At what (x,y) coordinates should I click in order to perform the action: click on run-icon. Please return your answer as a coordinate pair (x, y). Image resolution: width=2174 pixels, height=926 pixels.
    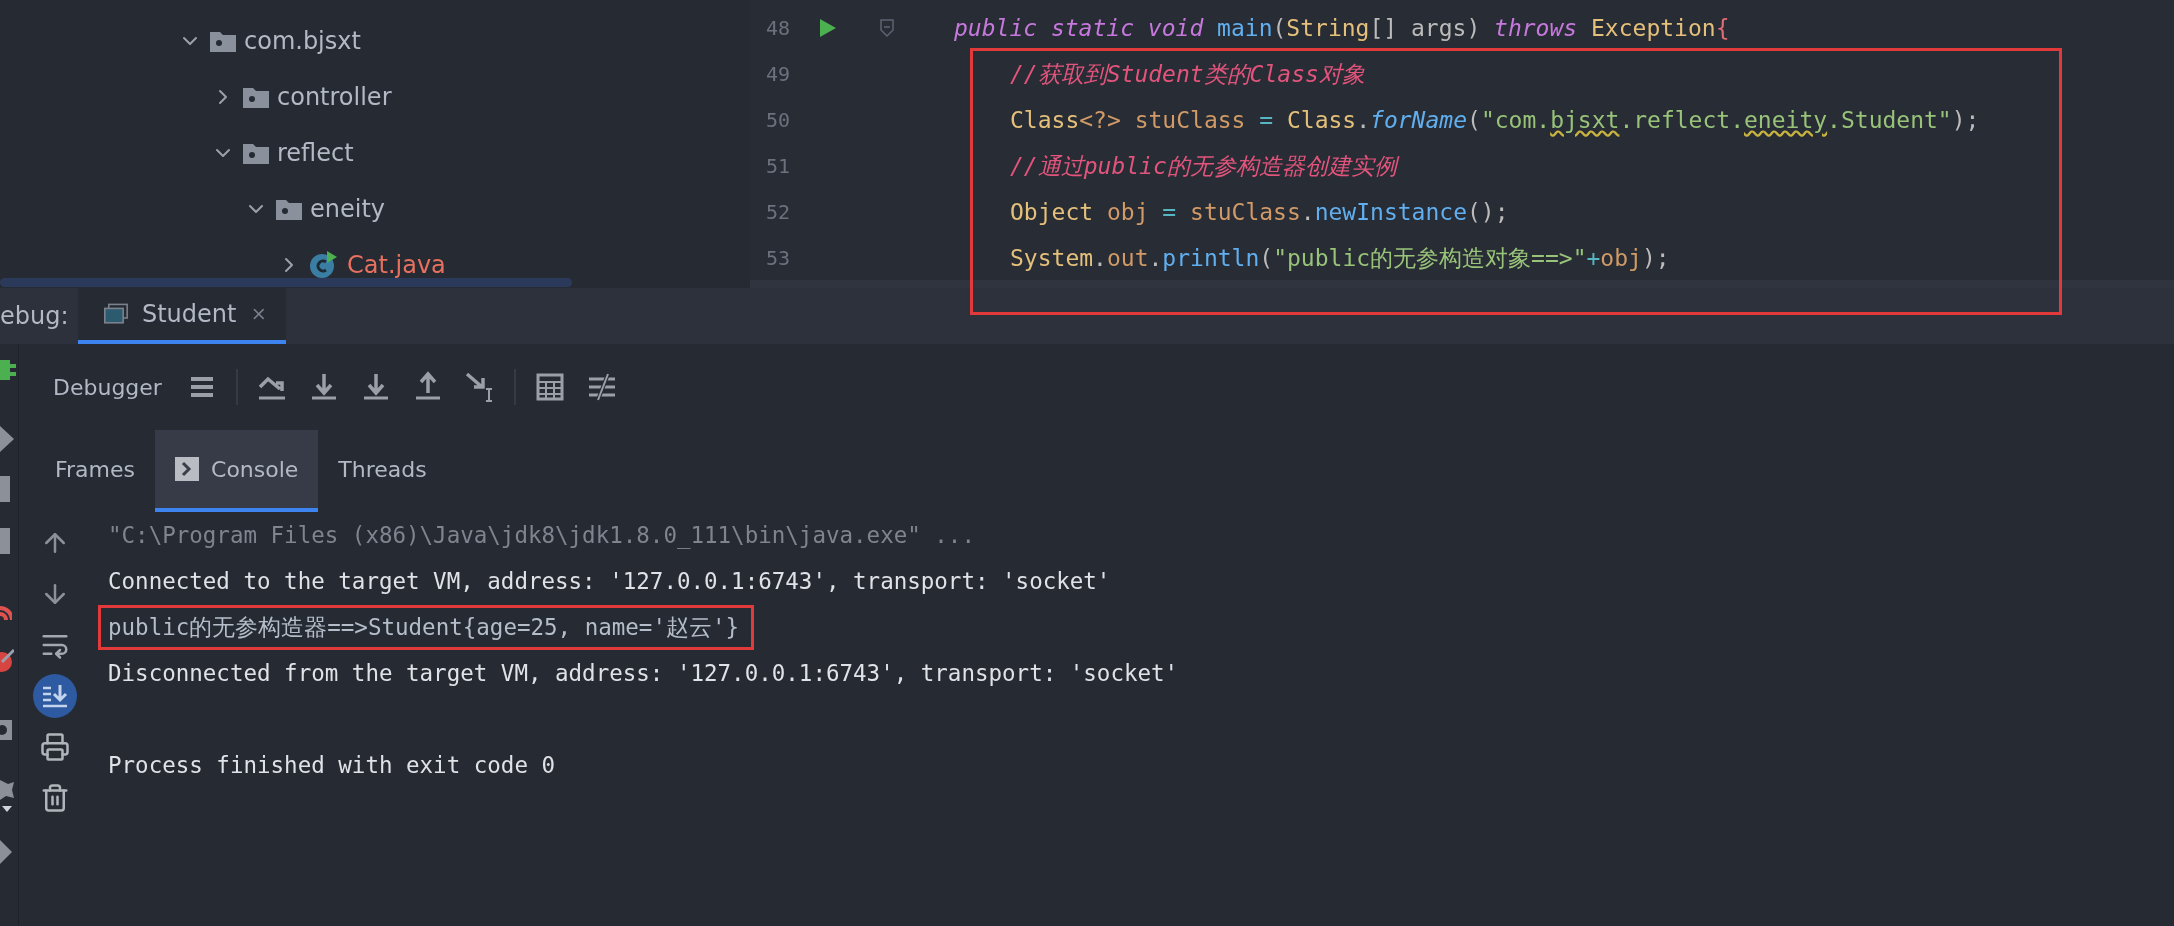
    Looking at the image, I should click on (828, 28).